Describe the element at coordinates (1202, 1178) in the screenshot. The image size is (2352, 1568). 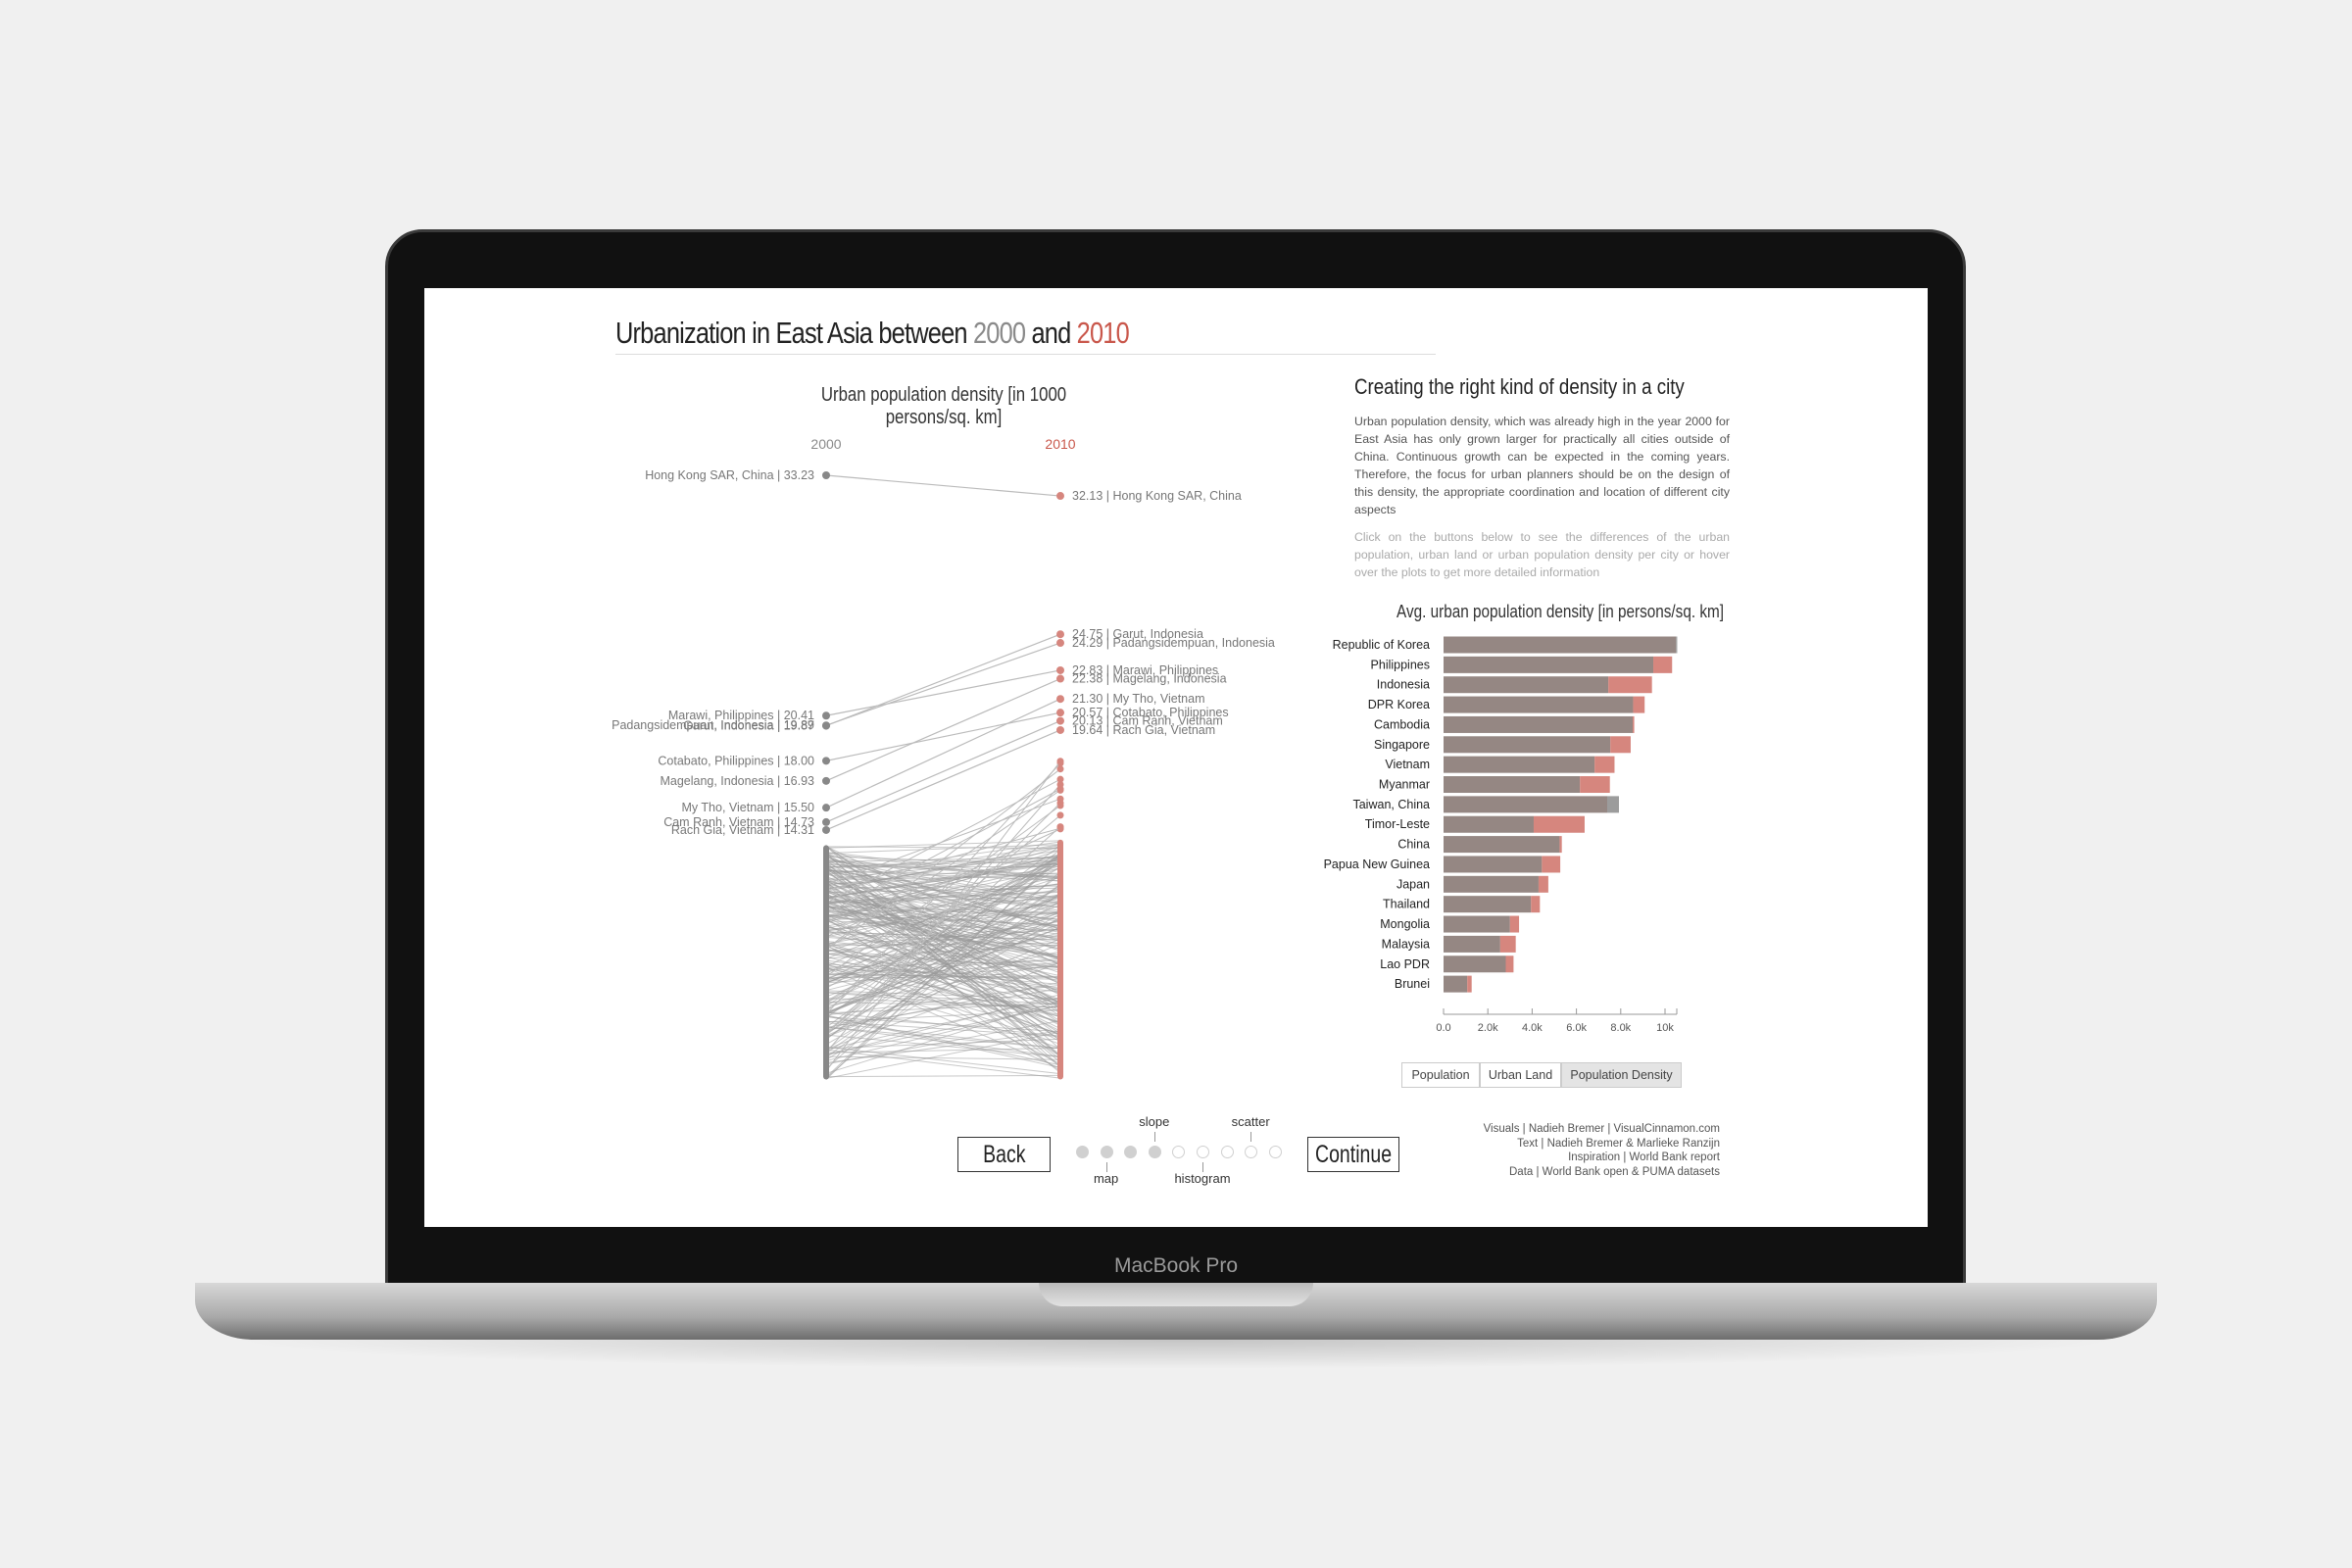
I see `step-label-histogram: histogram` at that location.